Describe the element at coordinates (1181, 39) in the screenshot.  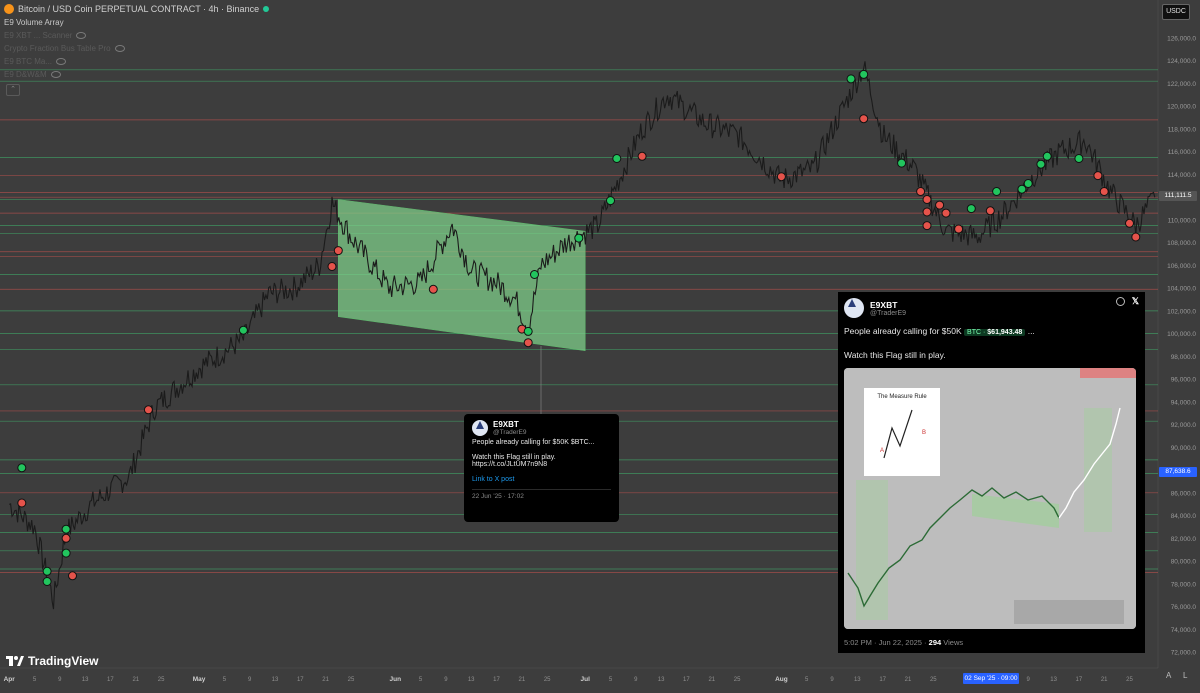
I see `price-axis-label: 126,000.0` at that location.